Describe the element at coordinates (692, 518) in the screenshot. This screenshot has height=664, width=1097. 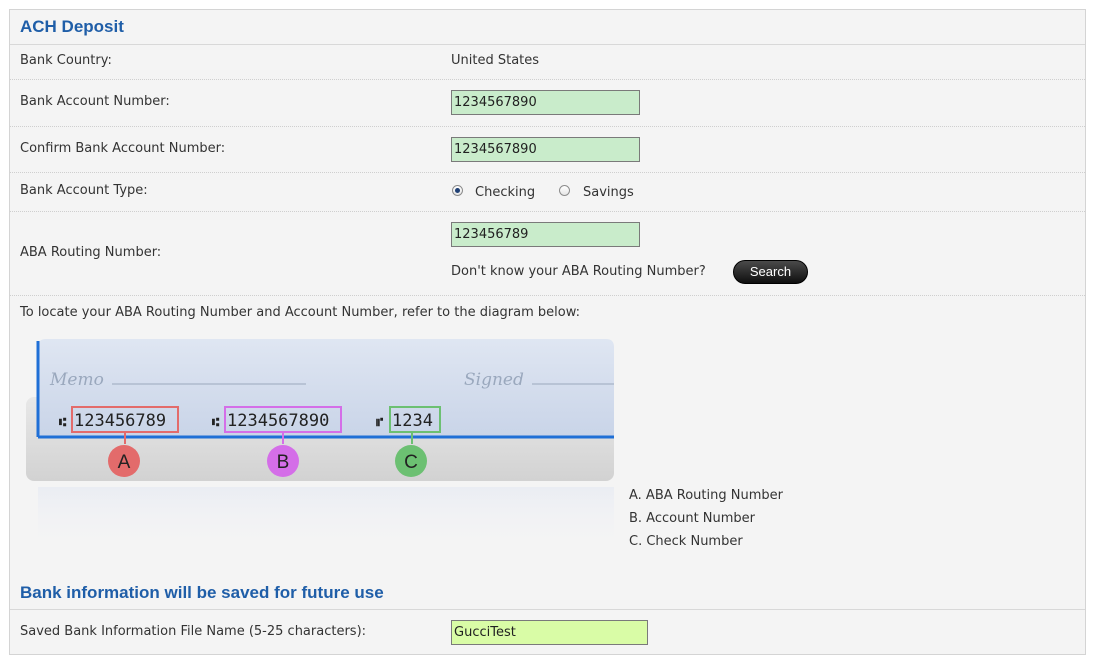
I see `legend-item-account: B. Account Number` at that location.